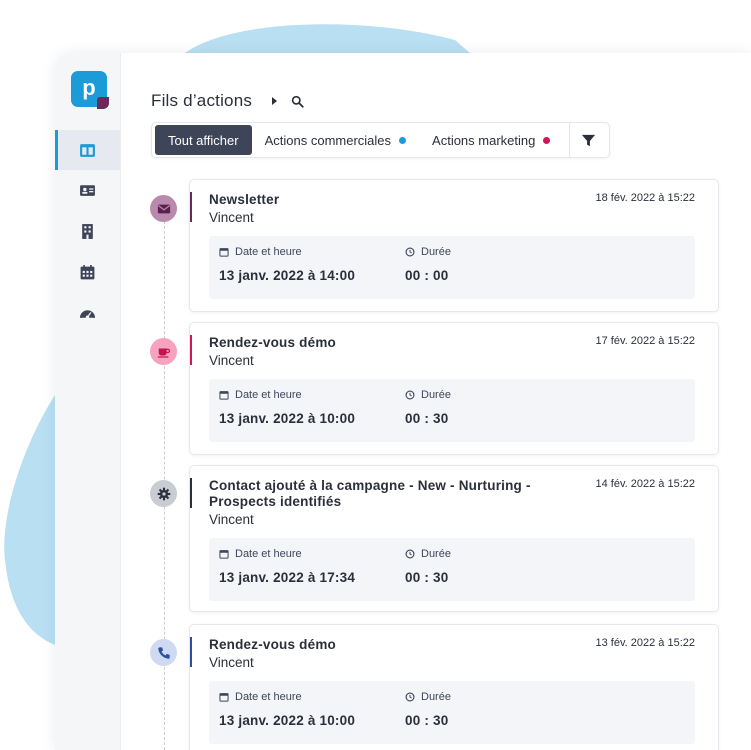 The width and height of the screenshot is (751, 750). I want to click on filter-button, so click(588, 140).